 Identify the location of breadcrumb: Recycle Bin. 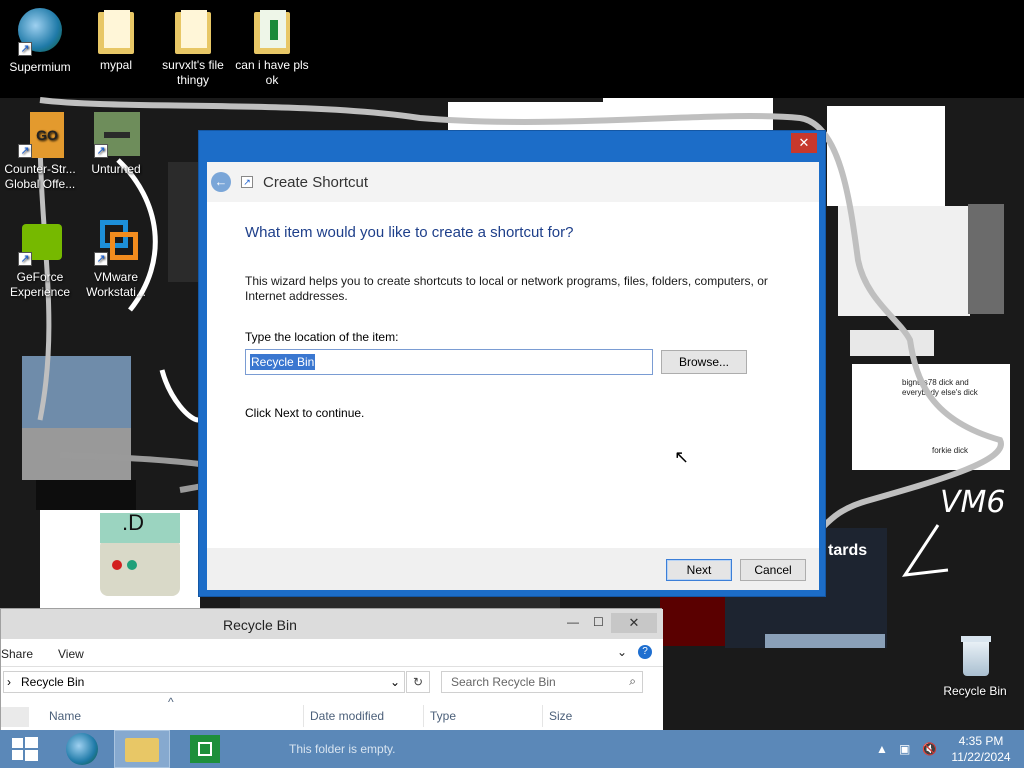
(53, 682).